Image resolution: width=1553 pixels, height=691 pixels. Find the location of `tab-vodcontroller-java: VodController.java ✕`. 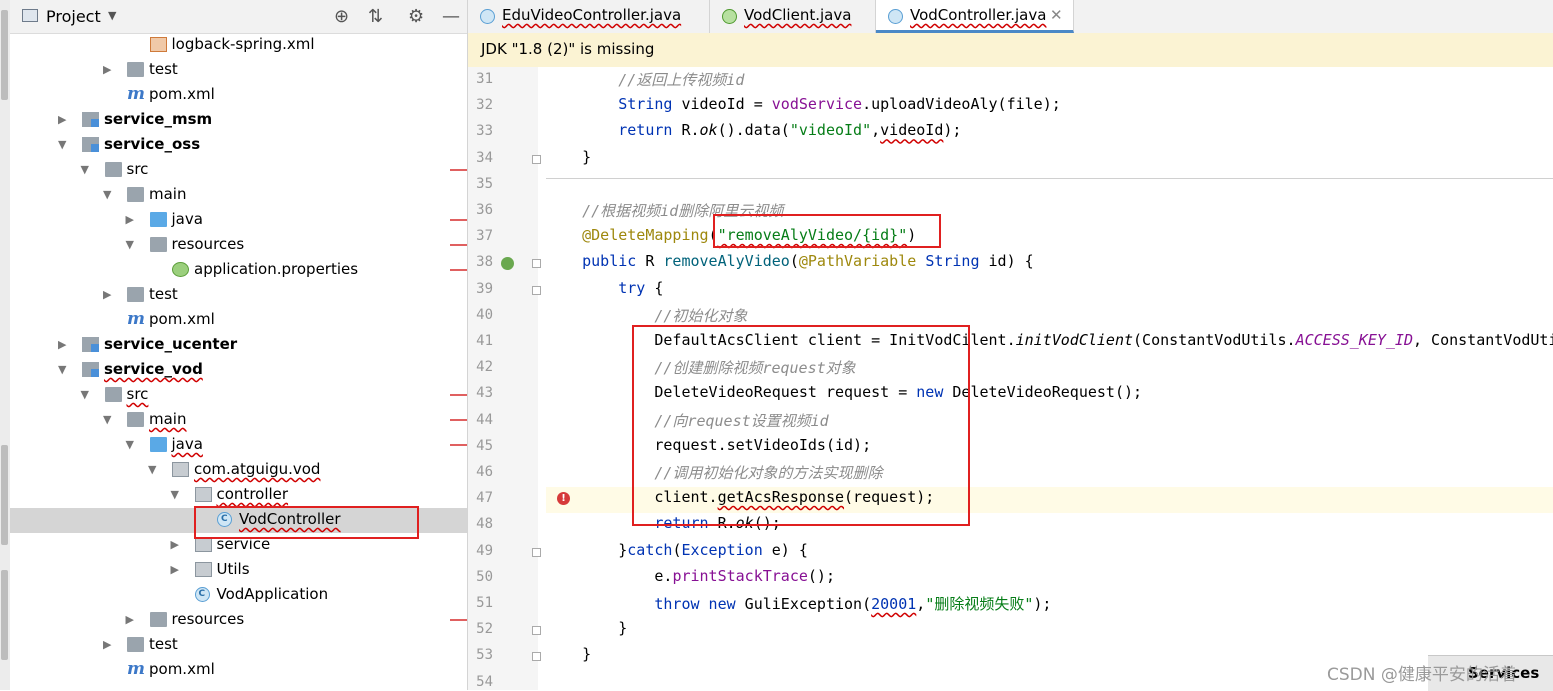

tab-vodcontroller-java: VodController.java ✕ is located at coordinates (975, 16).